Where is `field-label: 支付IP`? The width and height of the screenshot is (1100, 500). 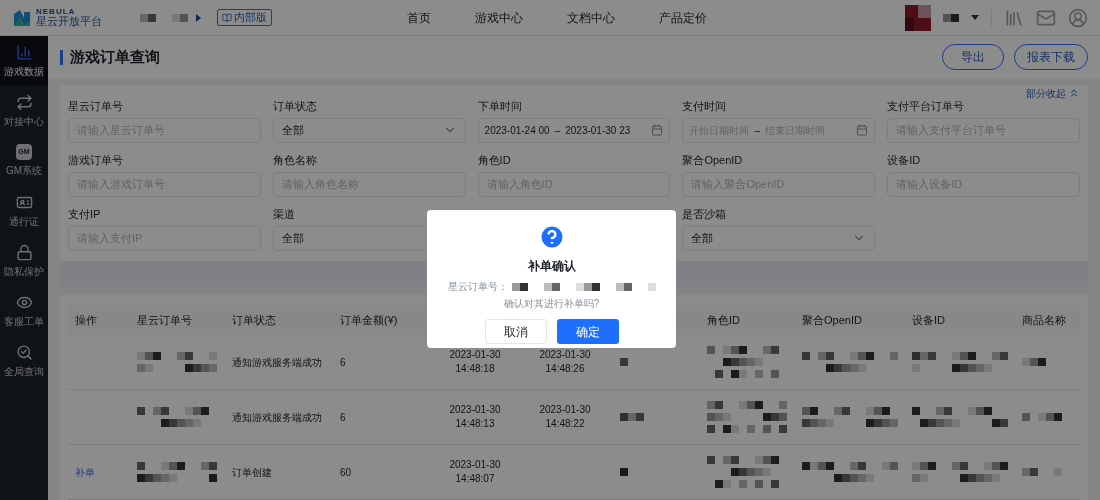
field-label: 支付IP is located at coordinates (84, 213).